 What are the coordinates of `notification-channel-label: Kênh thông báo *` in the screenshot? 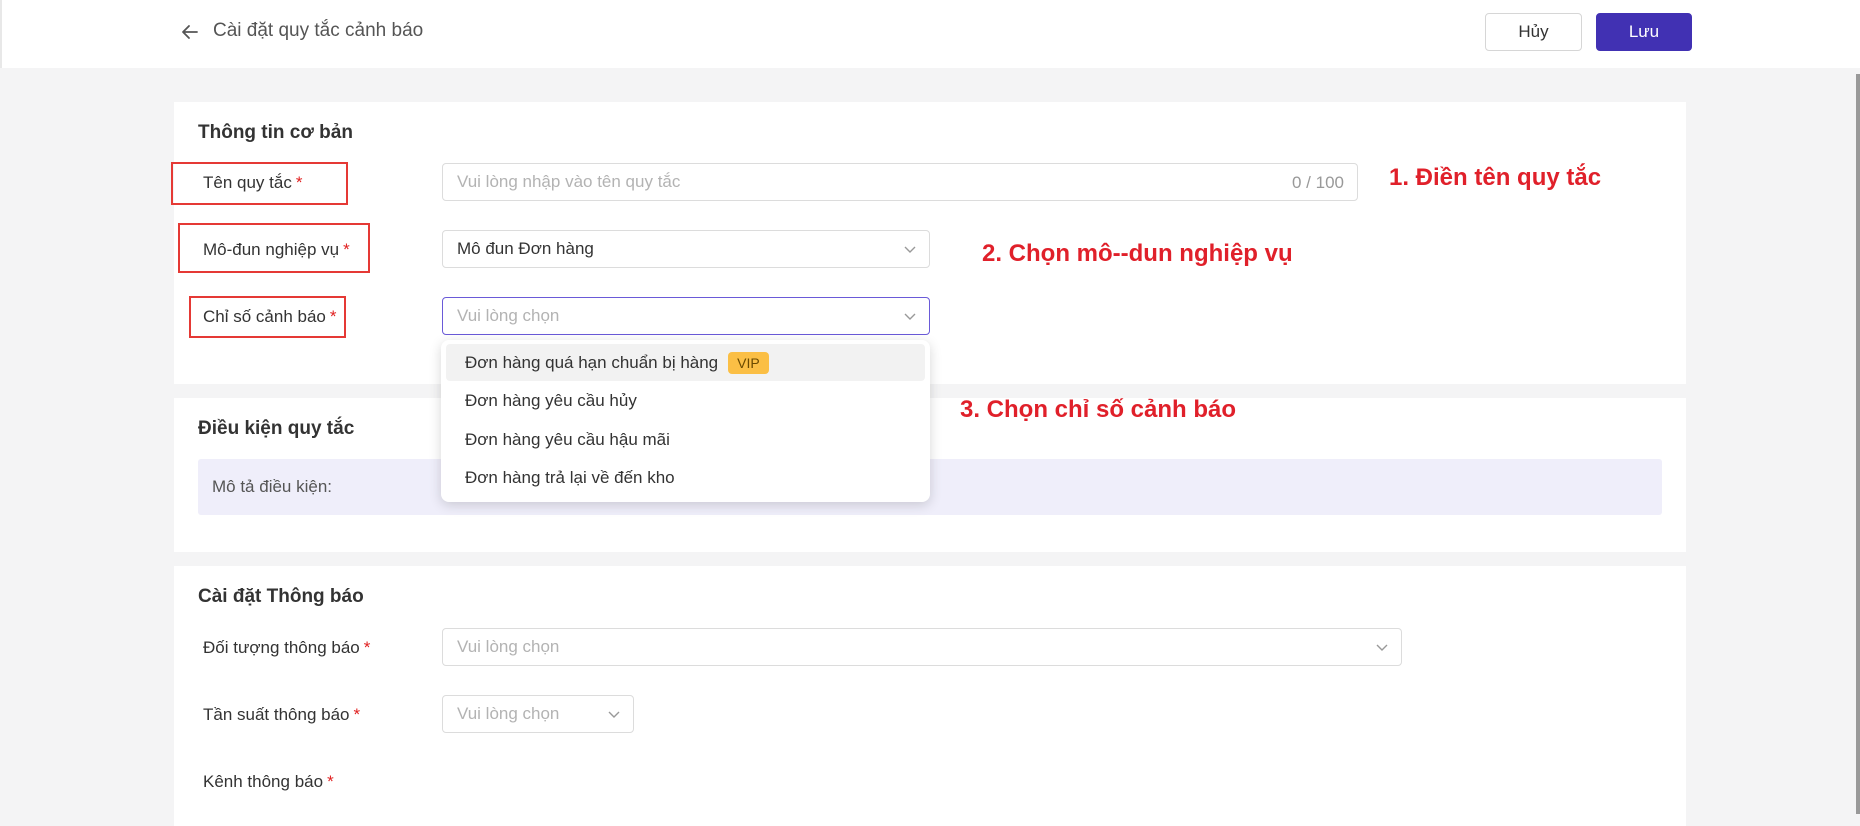 It's located at (268, 781).